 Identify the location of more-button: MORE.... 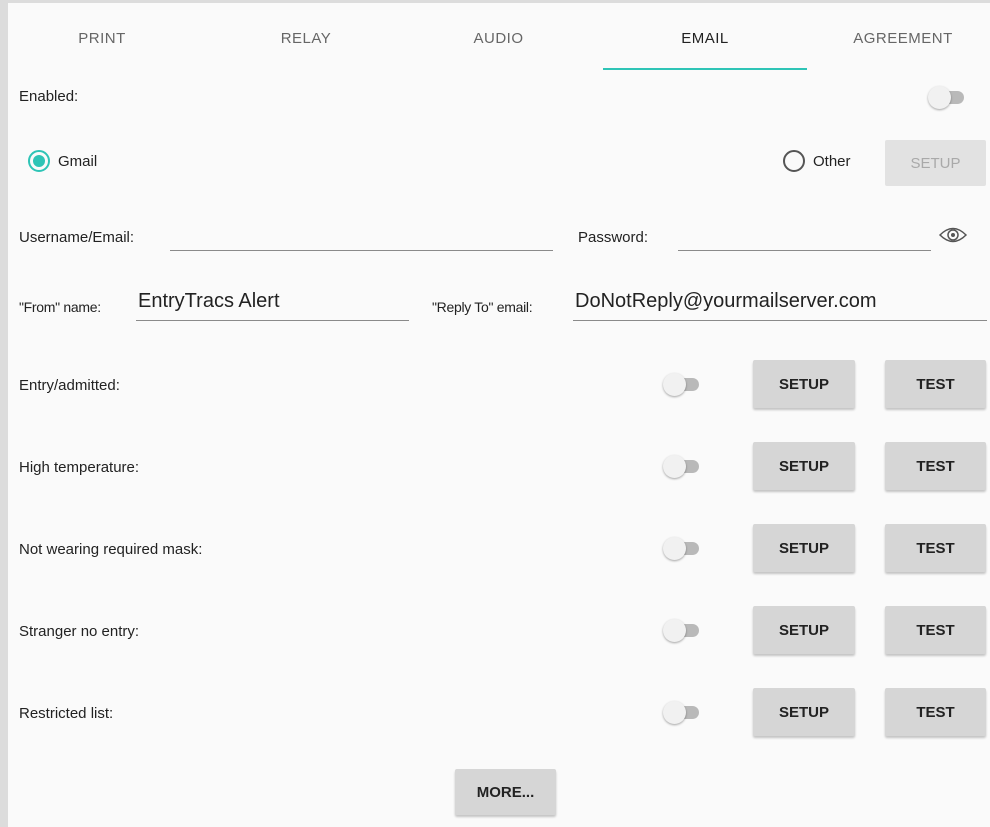
(505, 792).